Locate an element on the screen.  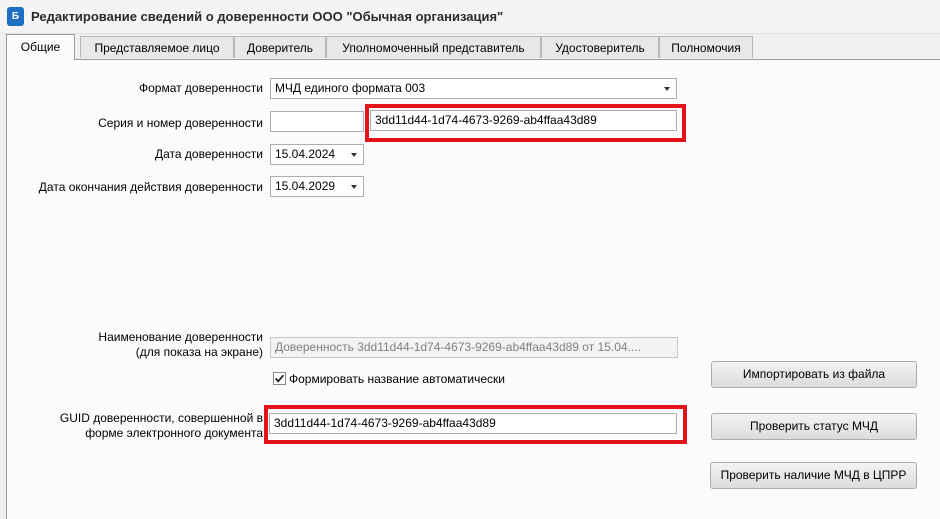
import-from-file-button: Импортировать из файла is located at coordinates (814, 374).